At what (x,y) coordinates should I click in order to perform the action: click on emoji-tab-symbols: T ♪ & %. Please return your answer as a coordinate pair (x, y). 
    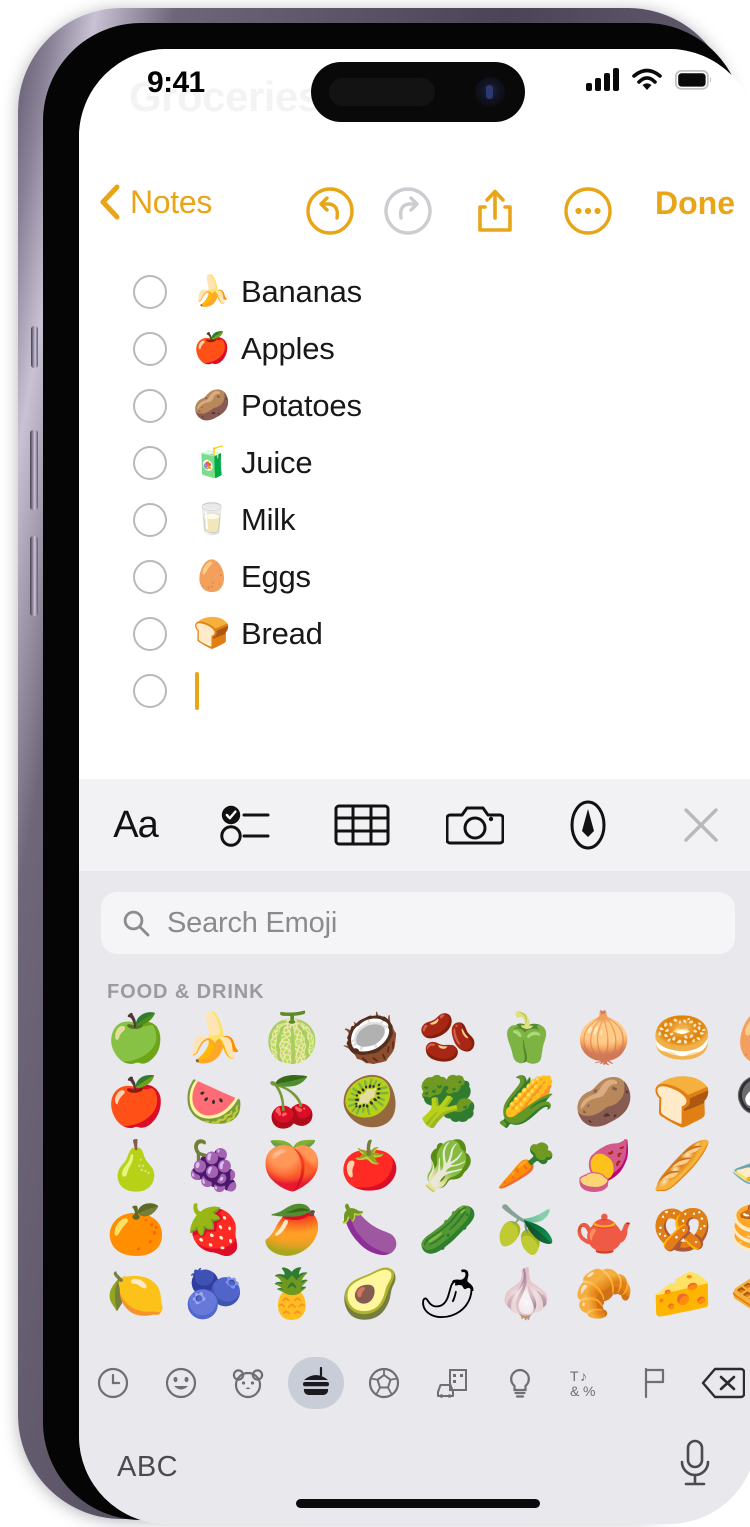
    Looking at the image, I should click on (588, 1383).